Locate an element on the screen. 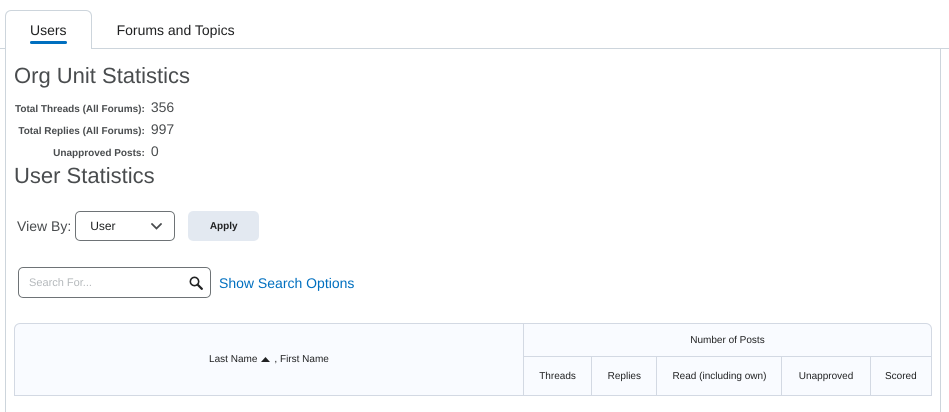  stat-value: 997 is located at coordinates (162, 129).